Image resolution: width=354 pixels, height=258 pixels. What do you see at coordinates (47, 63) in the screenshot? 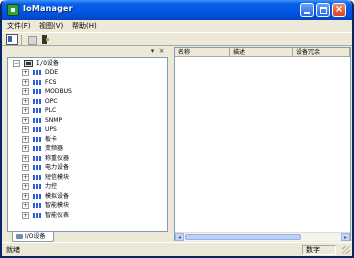
I see `tree-root-label: I/O设备` at bounding box center [47, 63].